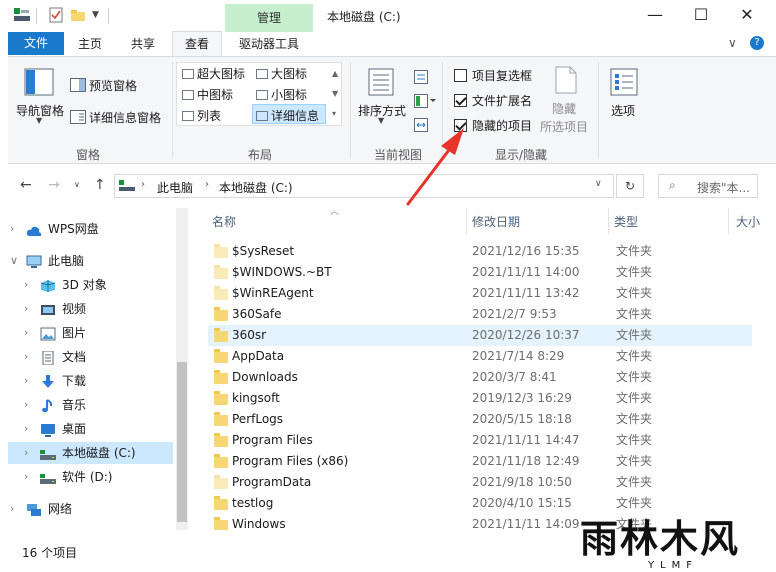  Describe the element at coordinates (521, 155) in the screenshot. I see `show-hide-group-label: 显示/隐藏` at that location.